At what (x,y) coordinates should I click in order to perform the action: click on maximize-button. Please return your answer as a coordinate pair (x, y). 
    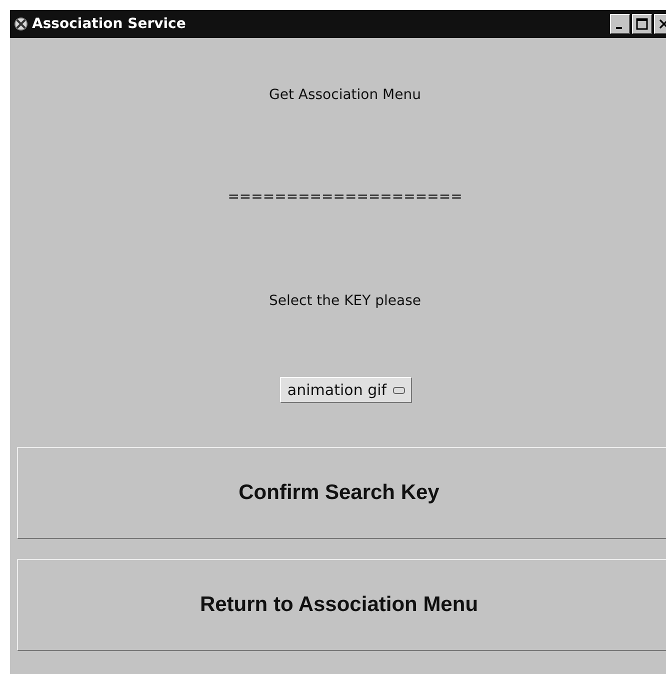
    Looking at the image, I should click on (642, 24).